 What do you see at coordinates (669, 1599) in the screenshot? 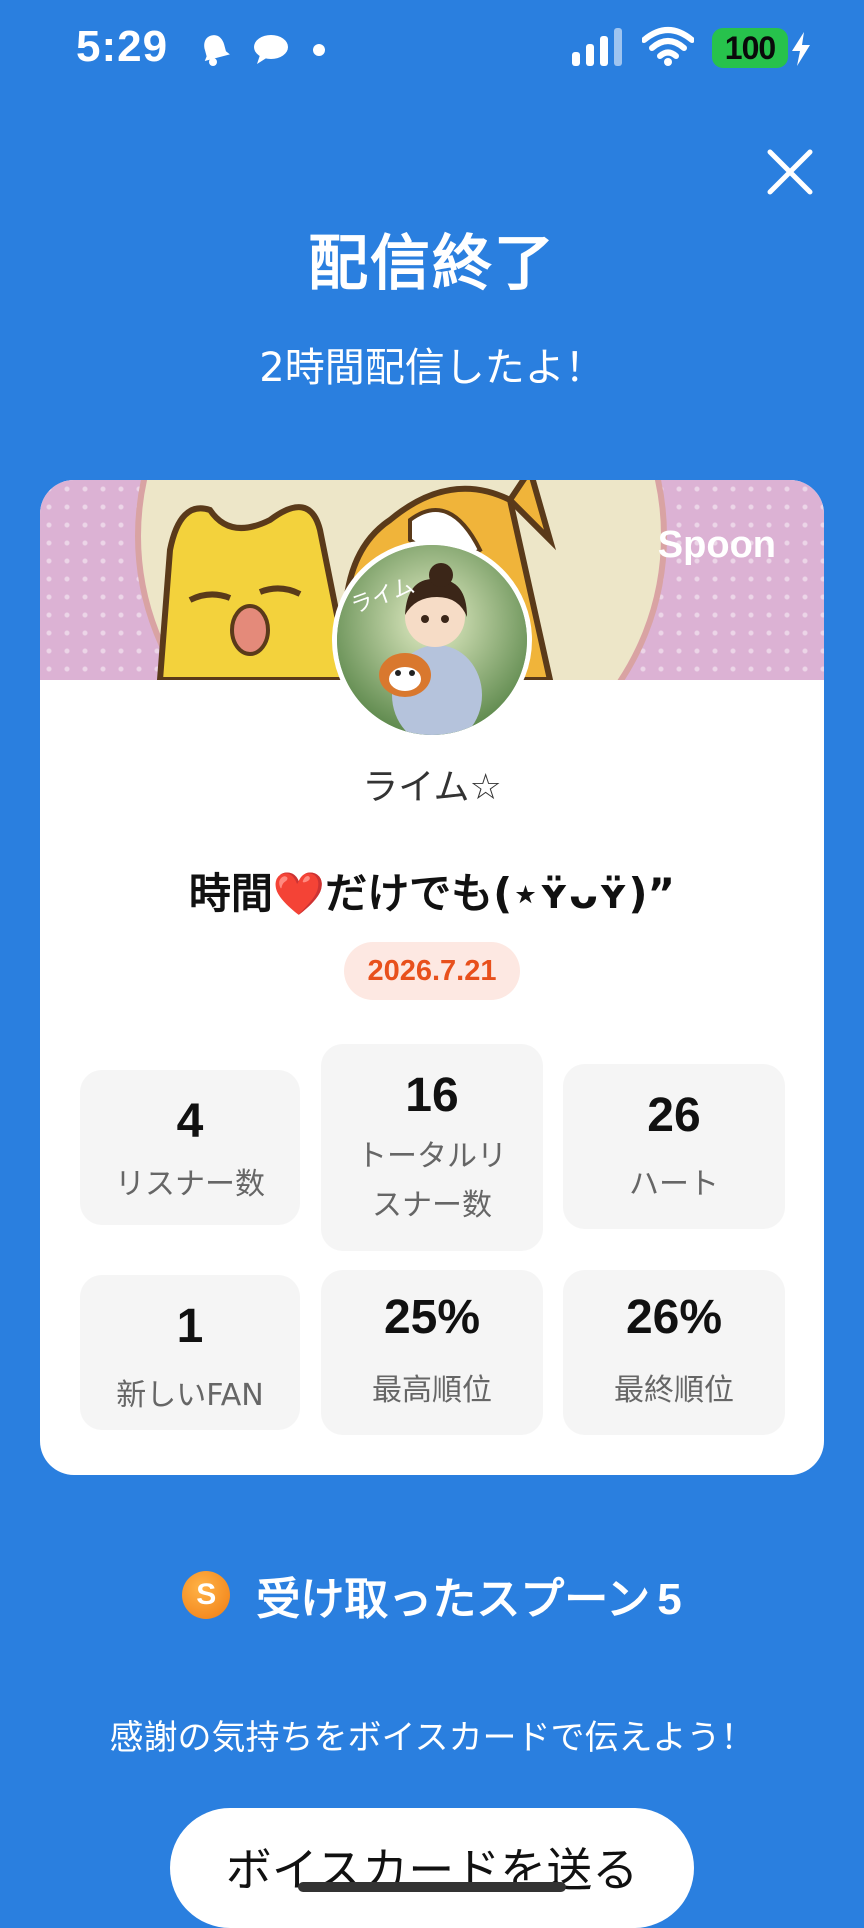
I see `spoons-count: 5` at bounding box center [669, 1599].